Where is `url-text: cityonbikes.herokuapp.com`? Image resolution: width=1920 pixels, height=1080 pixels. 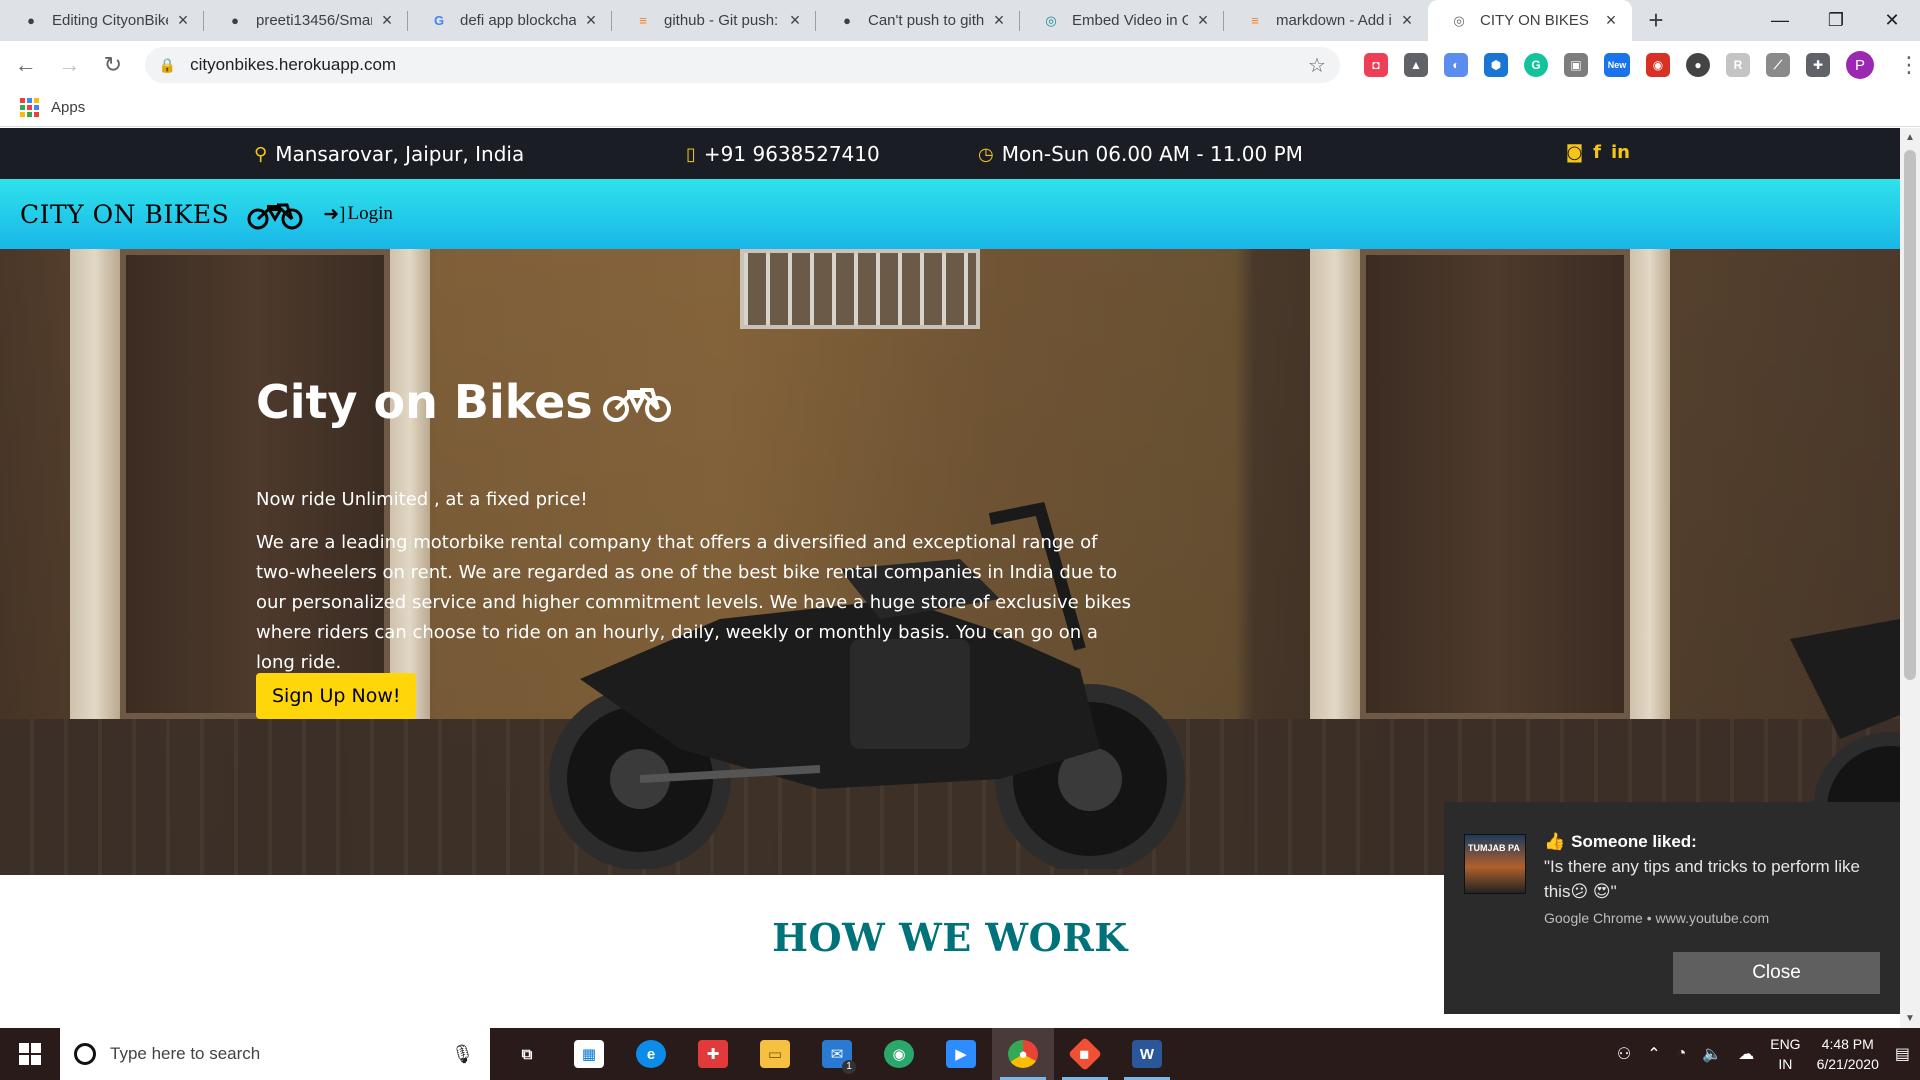 url-text: cityonbikes.herokuapp.com is located at coordinates (293, 64).